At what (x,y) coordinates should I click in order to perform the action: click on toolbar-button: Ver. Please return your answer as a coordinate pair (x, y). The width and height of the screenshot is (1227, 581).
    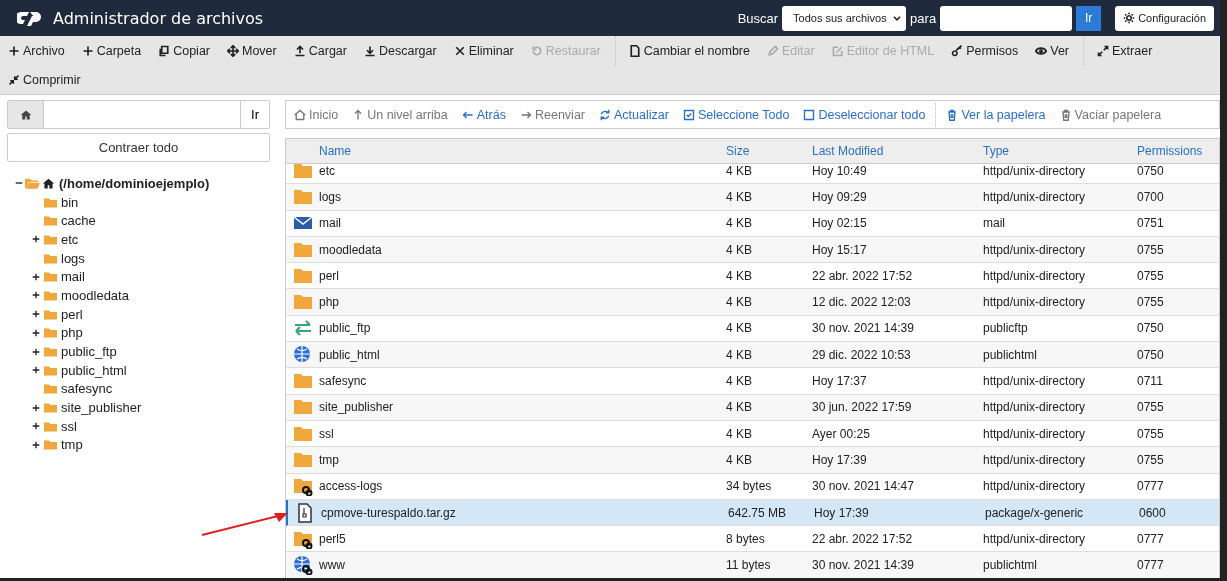
    Looking at the image, I should click on (1057, 50).